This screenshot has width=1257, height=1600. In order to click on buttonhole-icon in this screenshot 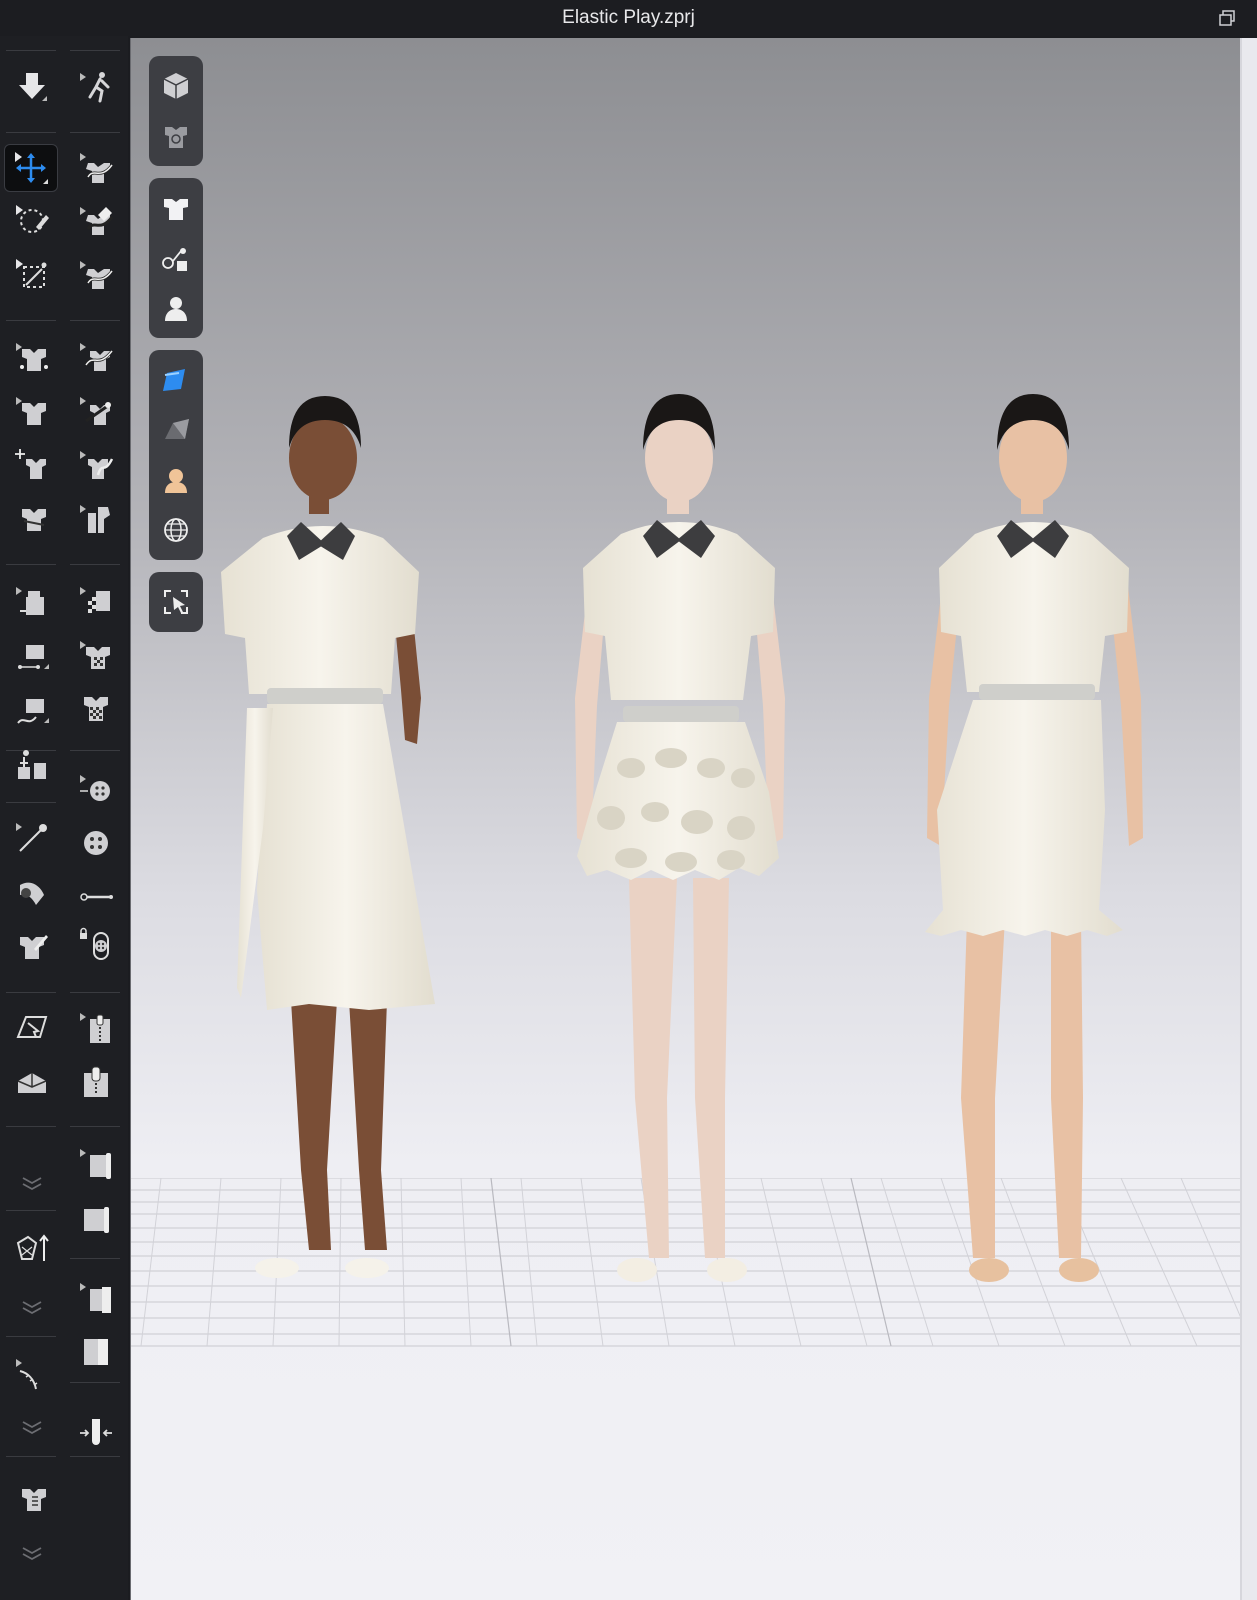, I will do `click(96, 897)`.